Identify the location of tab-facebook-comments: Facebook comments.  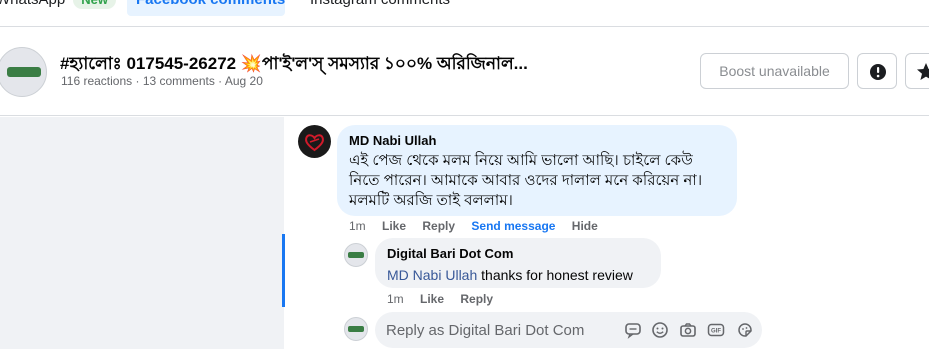
(206, 8).